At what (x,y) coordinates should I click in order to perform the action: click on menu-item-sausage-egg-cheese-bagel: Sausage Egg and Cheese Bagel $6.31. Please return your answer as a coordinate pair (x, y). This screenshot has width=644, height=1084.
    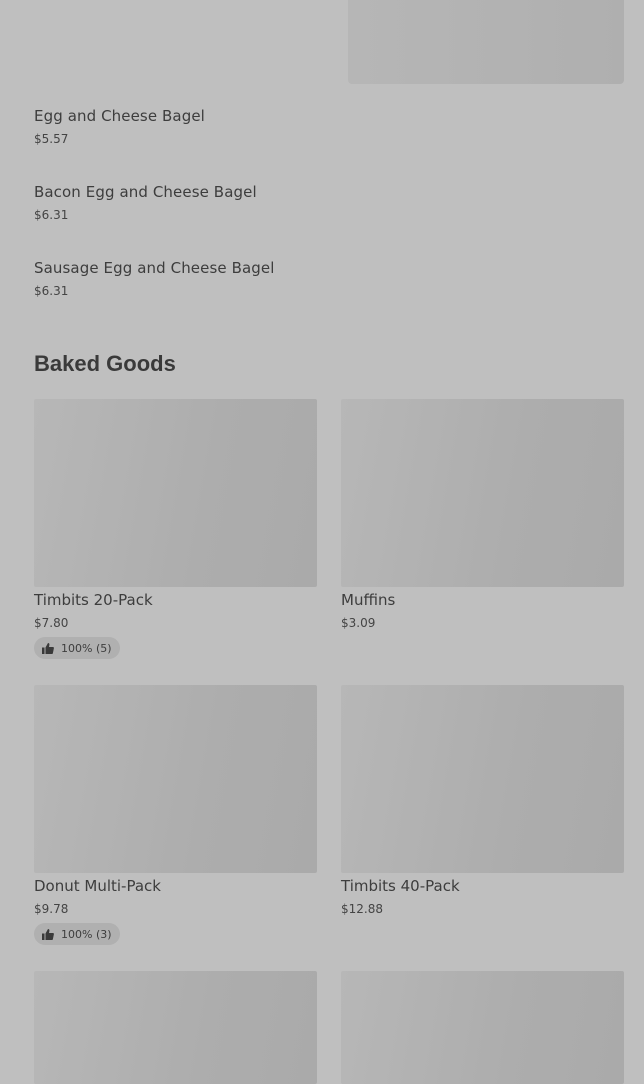
    Looking at the image, I should click on (154, 278).